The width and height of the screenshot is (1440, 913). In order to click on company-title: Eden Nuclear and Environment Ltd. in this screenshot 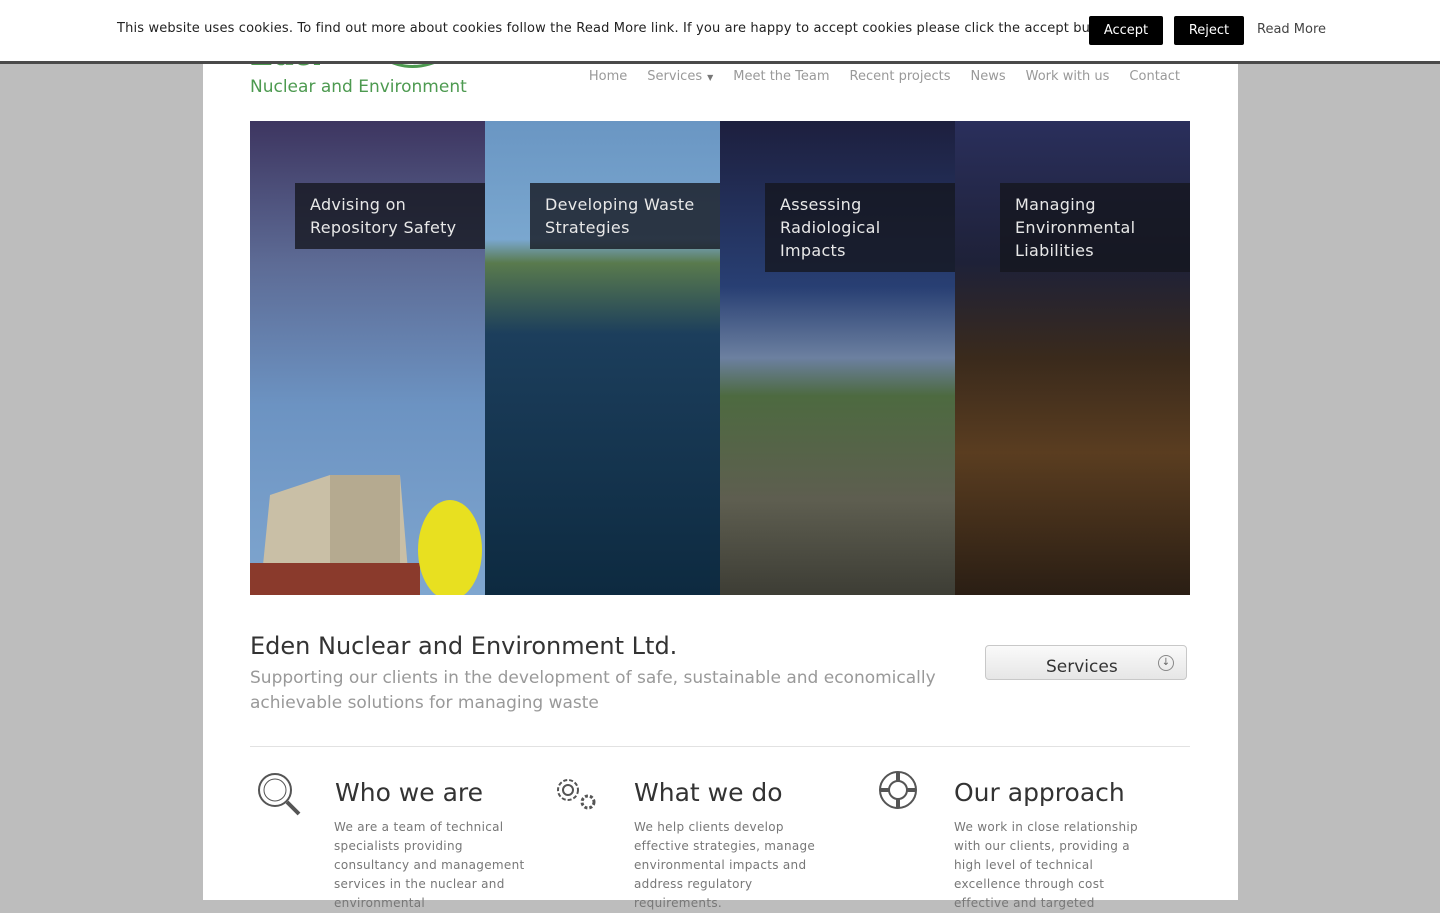, I will do `click(464, 646)`.